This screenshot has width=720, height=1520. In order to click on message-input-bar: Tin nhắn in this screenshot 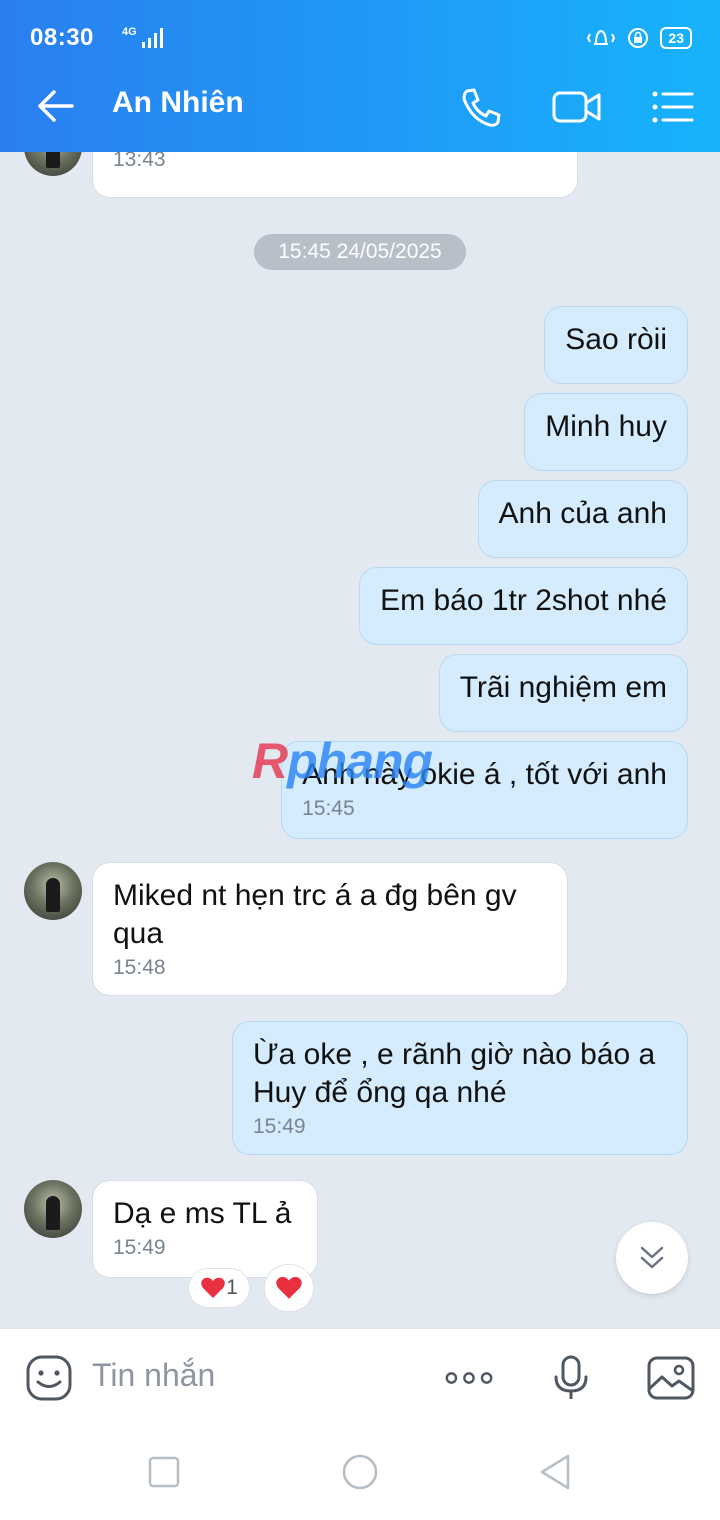, I will do `click(360, 1377)`.